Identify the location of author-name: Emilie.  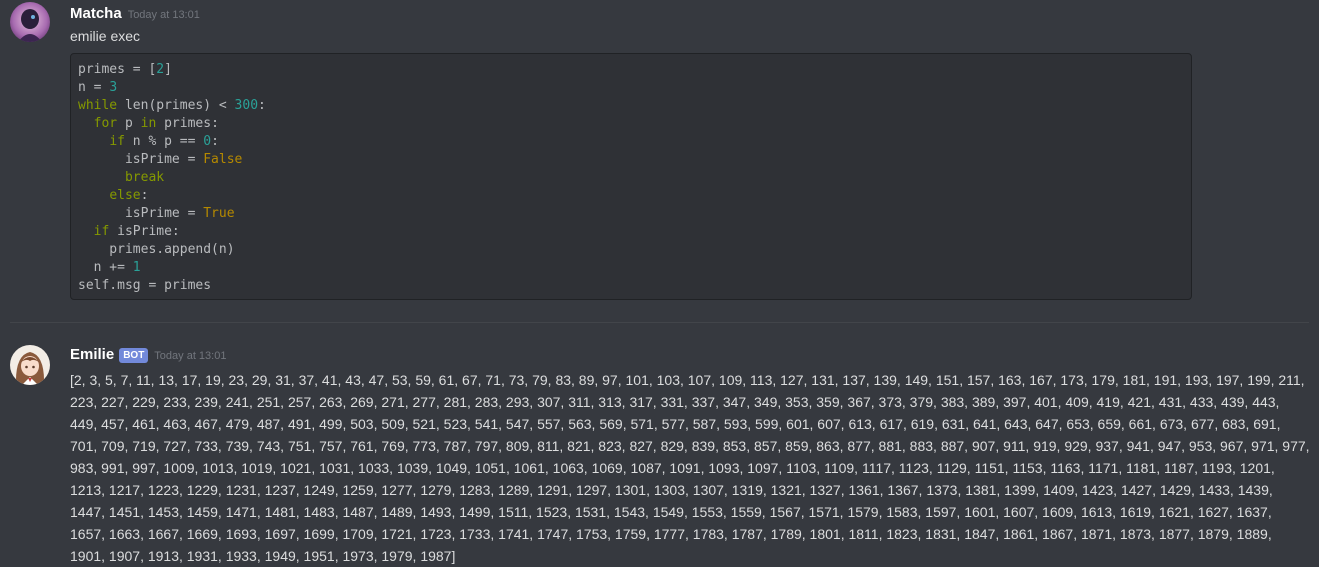
(92, 354).